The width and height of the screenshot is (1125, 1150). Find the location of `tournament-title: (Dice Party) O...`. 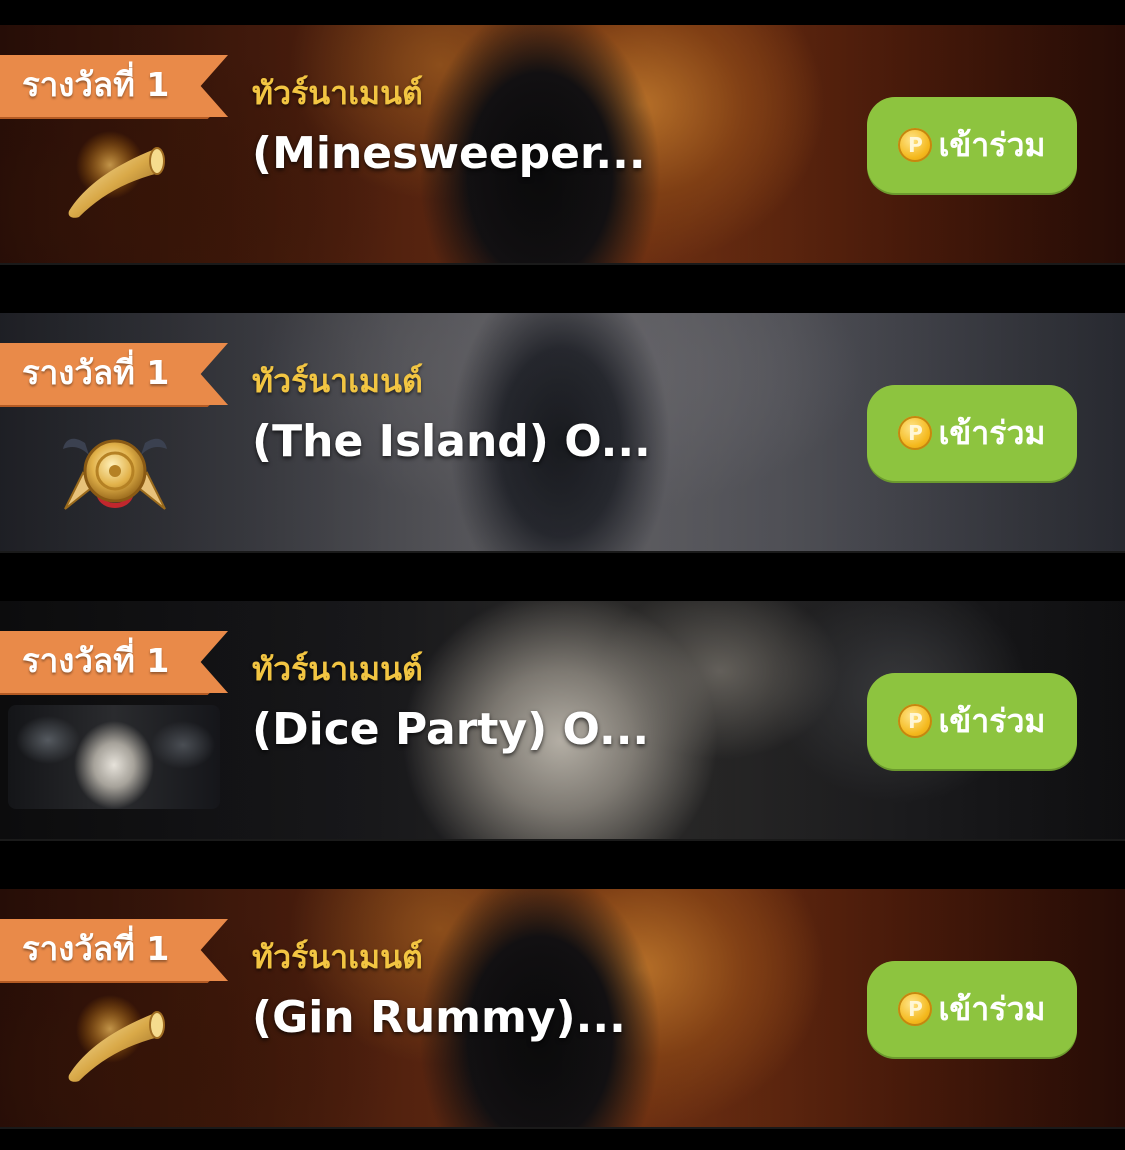

tournament-title: (Dice Party) O... is located at coordinates (450, 730).